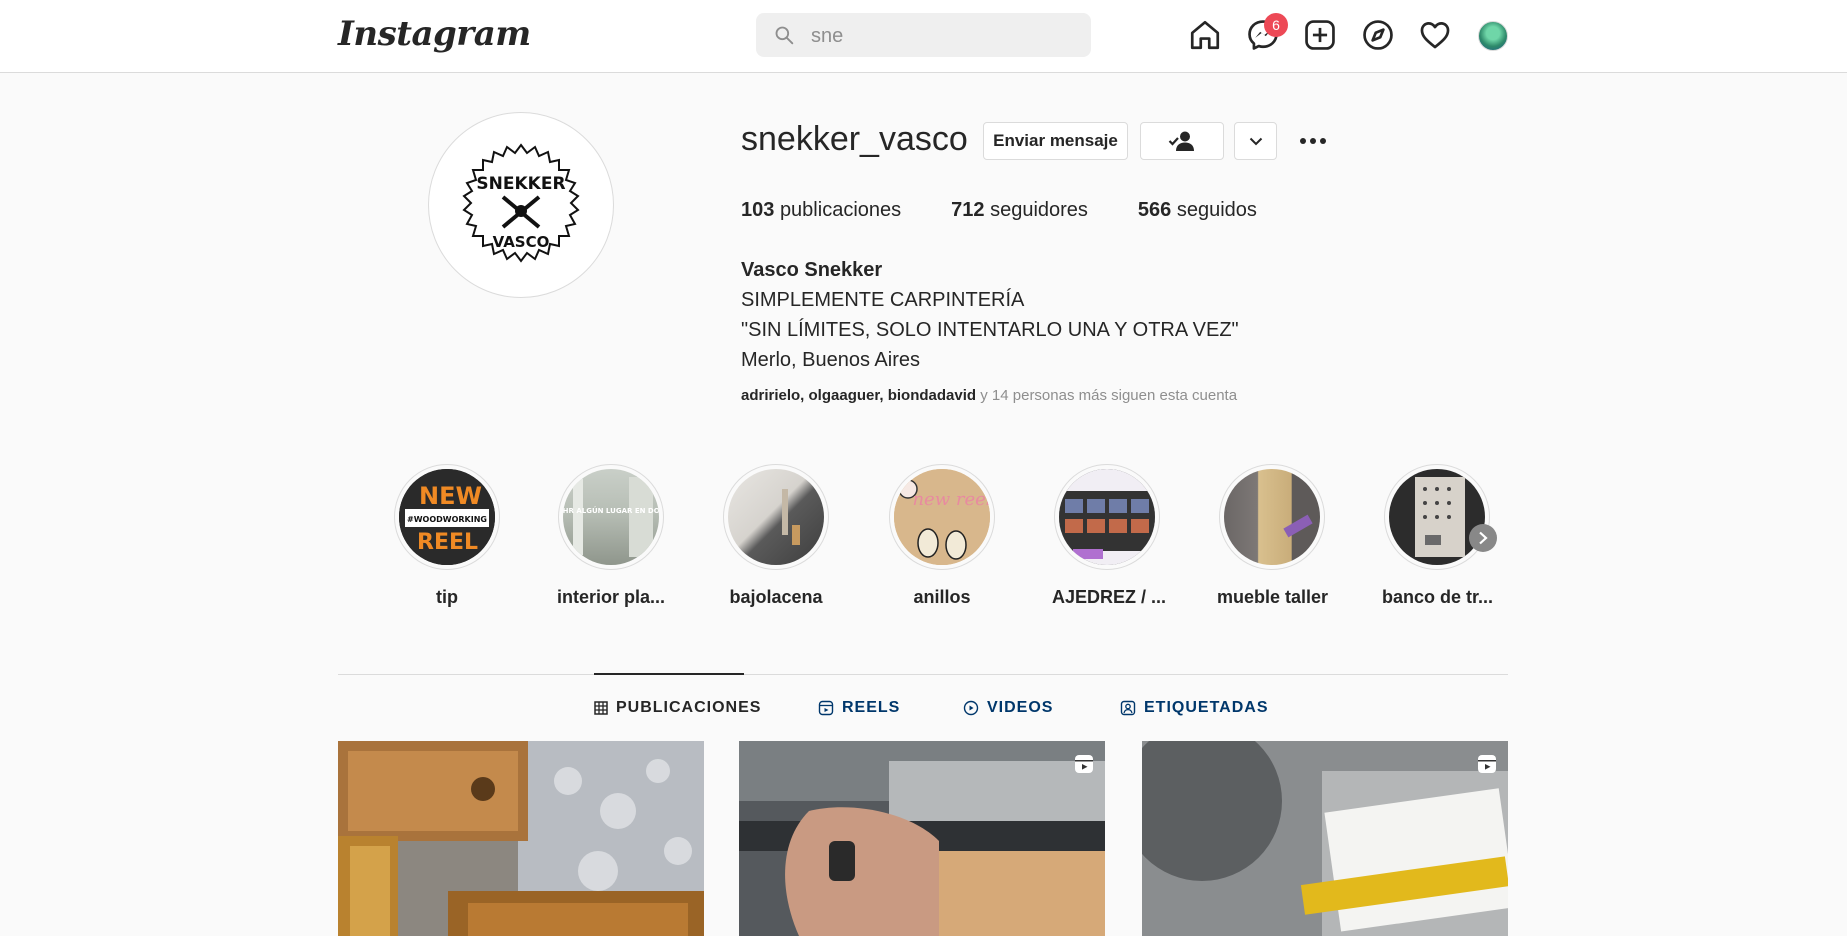  I want to click on posts-stat: 103 publicaciones, so click(821, 210).